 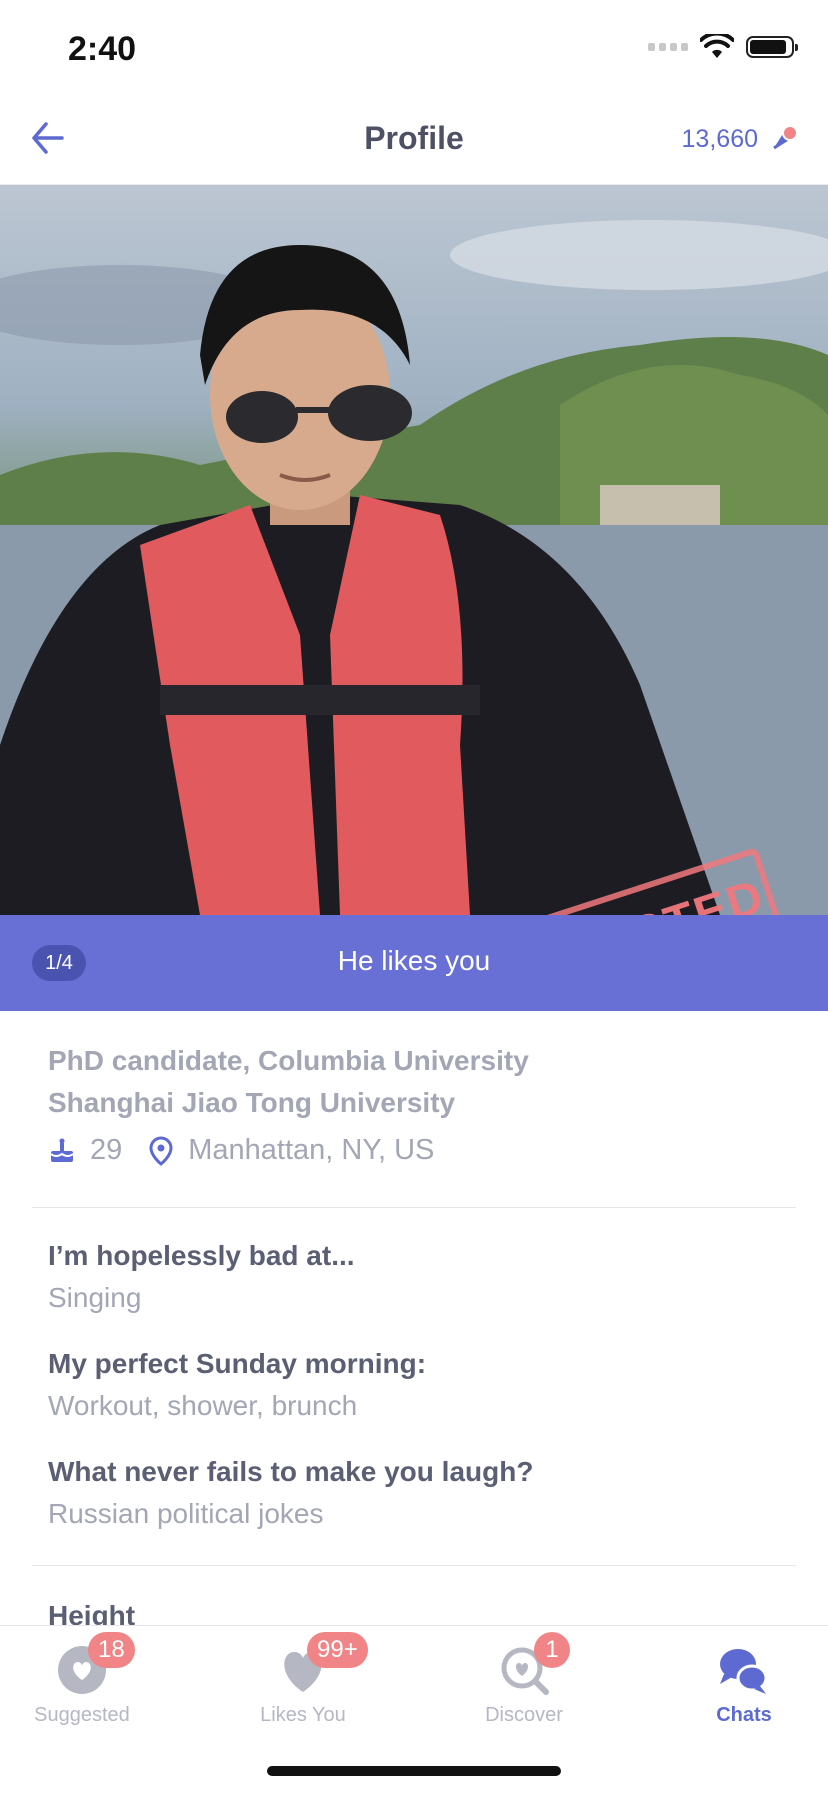 What do you see at coordinates (252, 1102) in the screenshot?
I see `education-line: Shanghai Jiao Tong University` at bounding box center [252, 1102].